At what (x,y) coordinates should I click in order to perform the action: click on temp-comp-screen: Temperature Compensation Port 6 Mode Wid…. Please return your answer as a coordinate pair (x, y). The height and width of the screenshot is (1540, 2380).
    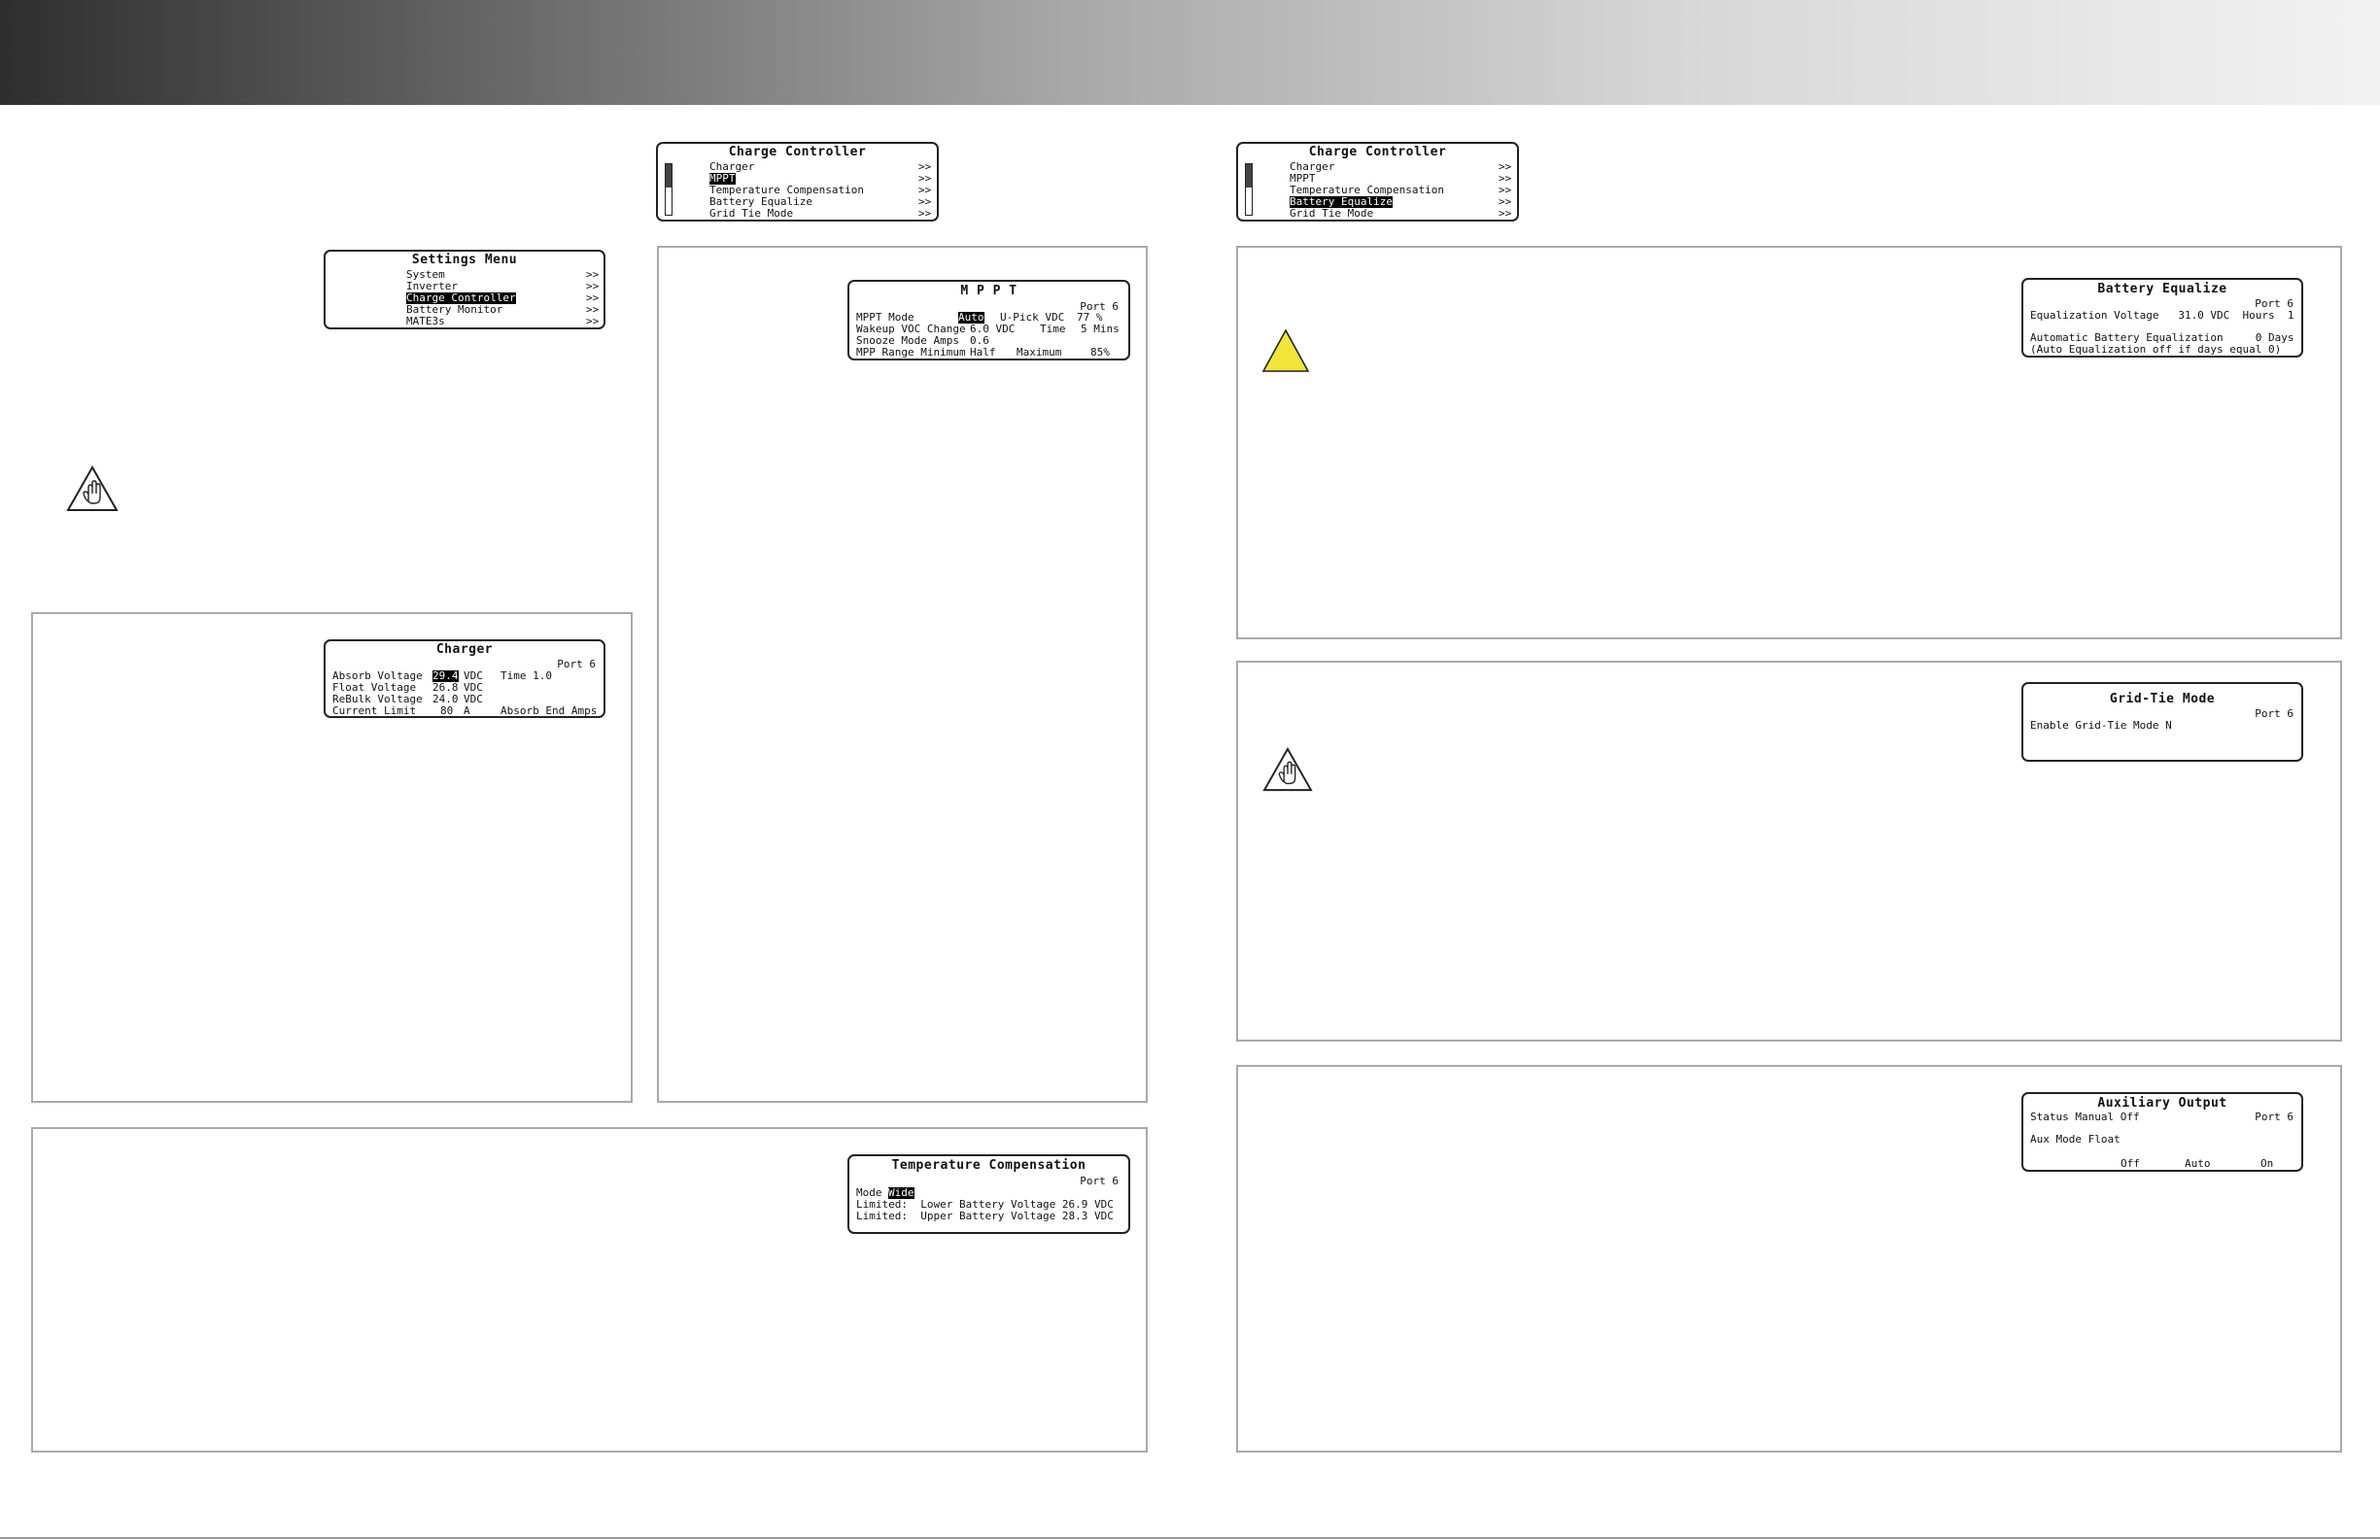
    Looking at the image, I should click on (988, 1194).